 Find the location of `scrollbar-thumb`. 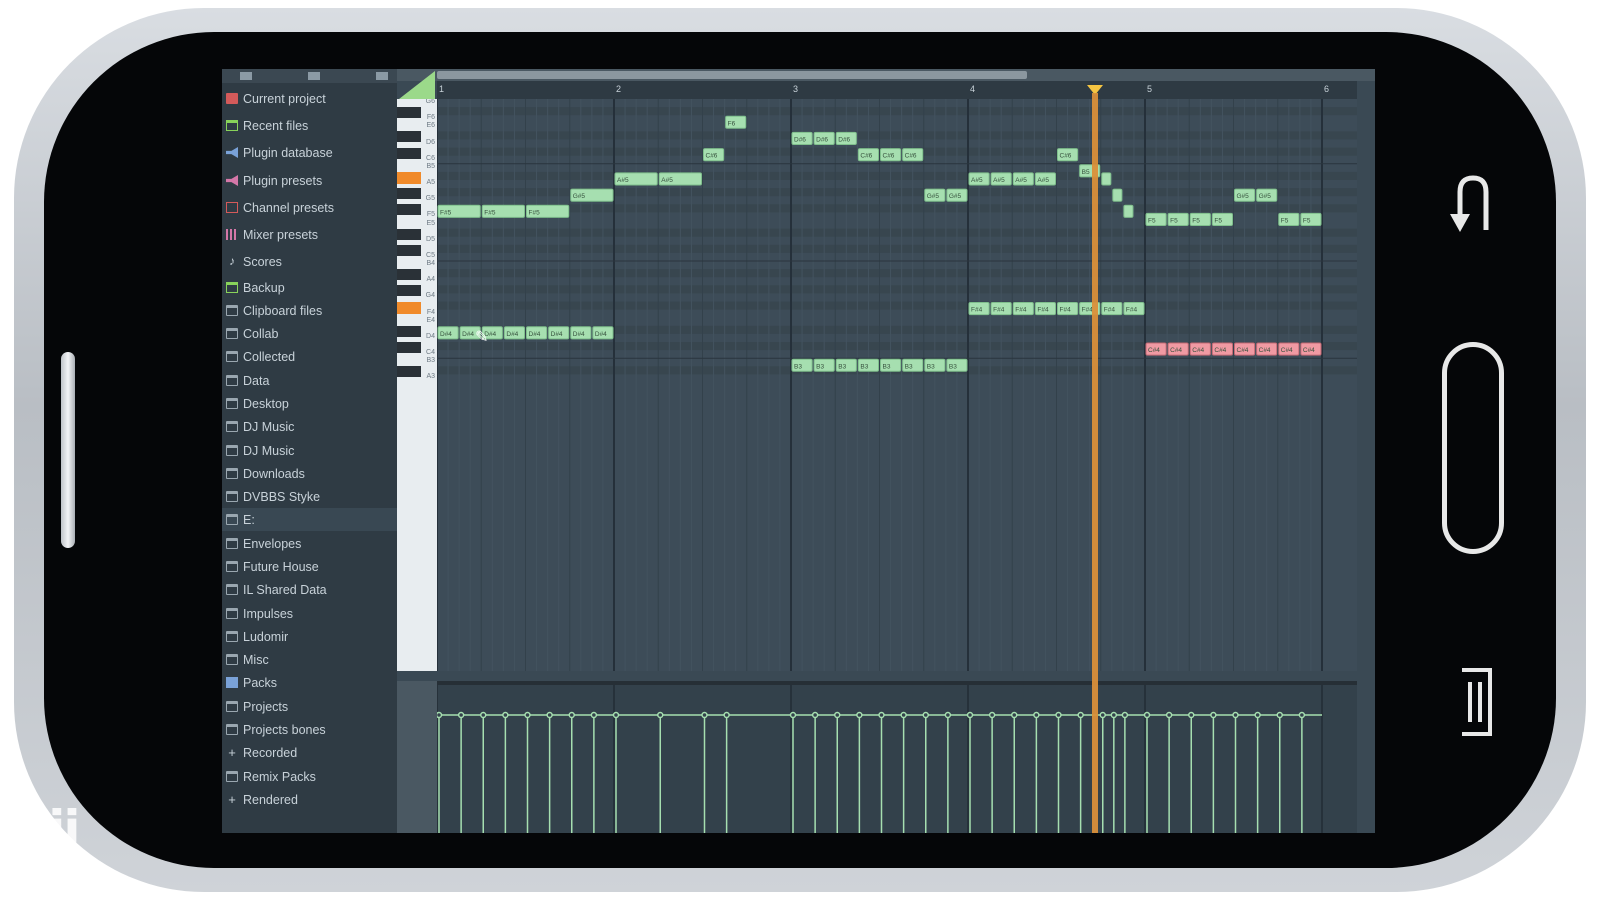

scrollbar-thumb is located at coordinates (732, 75).